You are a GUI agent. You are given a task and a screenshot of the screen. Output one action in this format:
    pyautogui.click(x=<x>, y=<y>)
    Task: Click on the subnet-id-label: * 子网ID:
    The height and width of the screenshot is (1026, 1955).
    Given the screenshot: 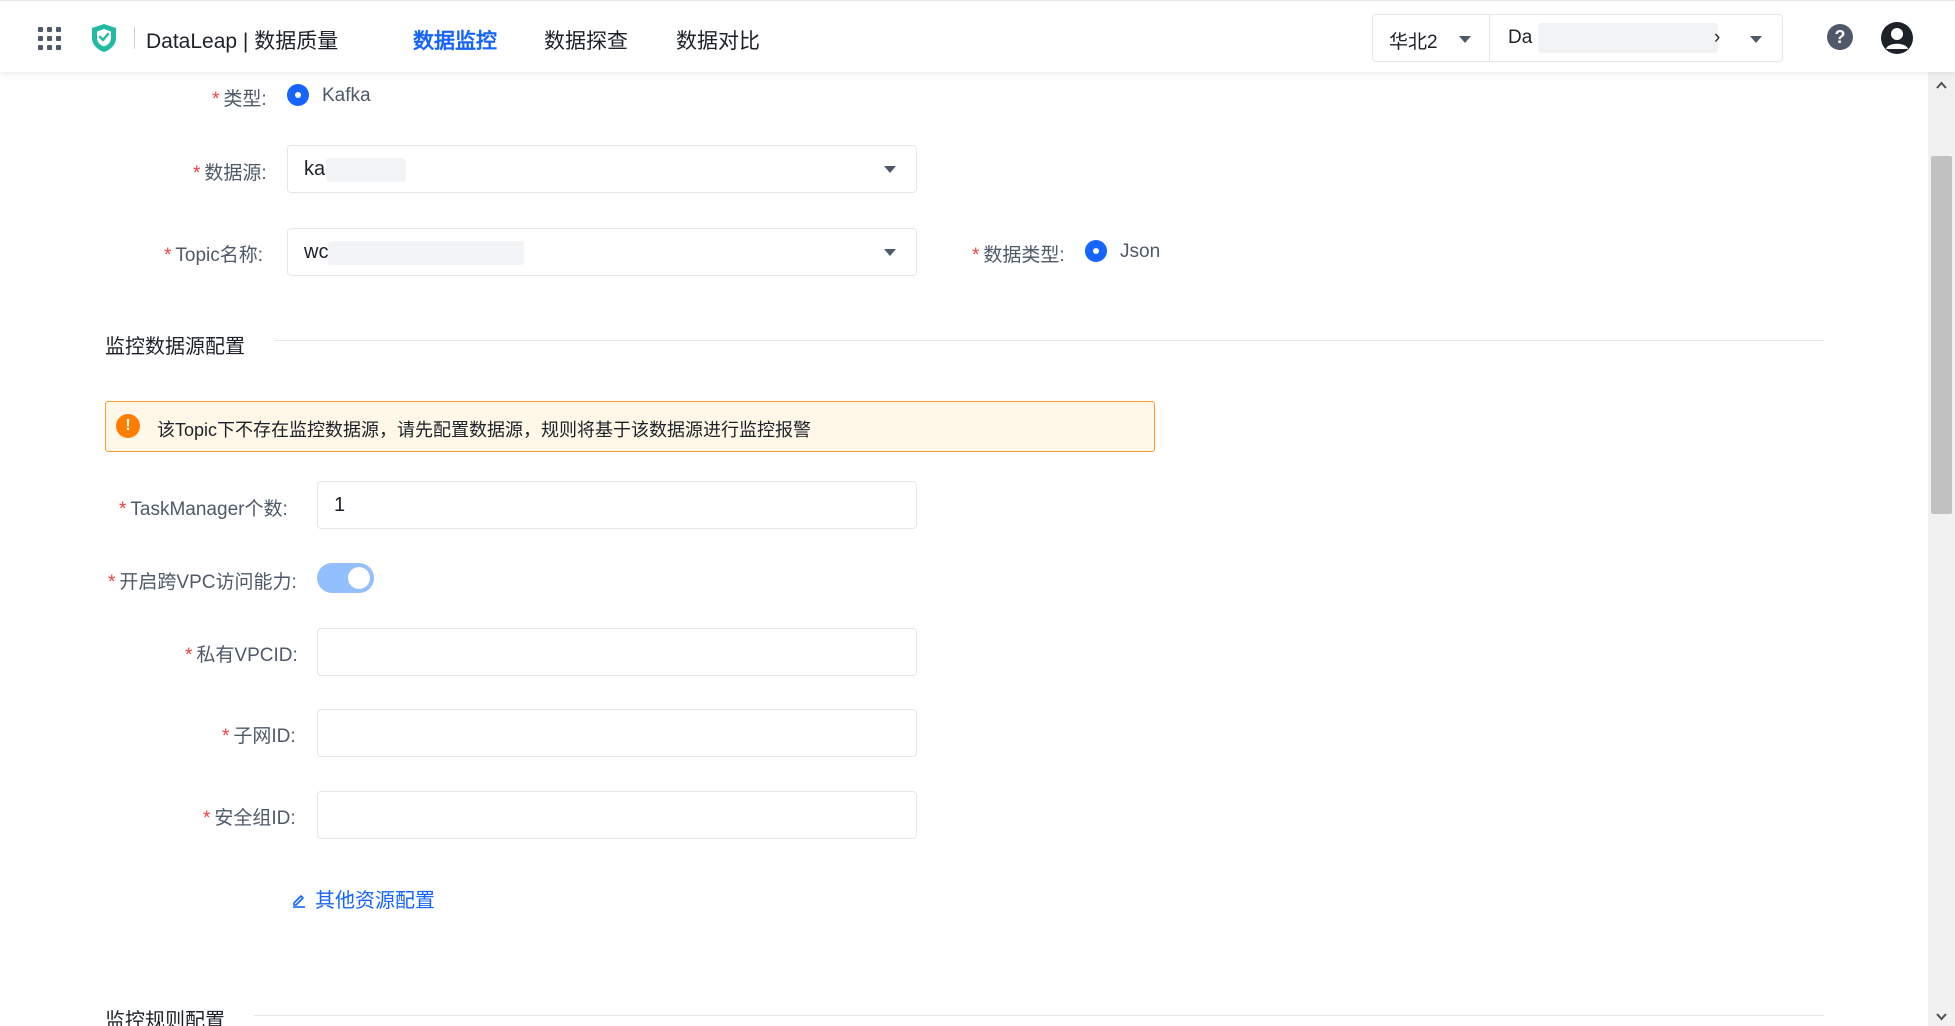 What is the action you would take?
    pyautogui.click(x=259, y=736)
    